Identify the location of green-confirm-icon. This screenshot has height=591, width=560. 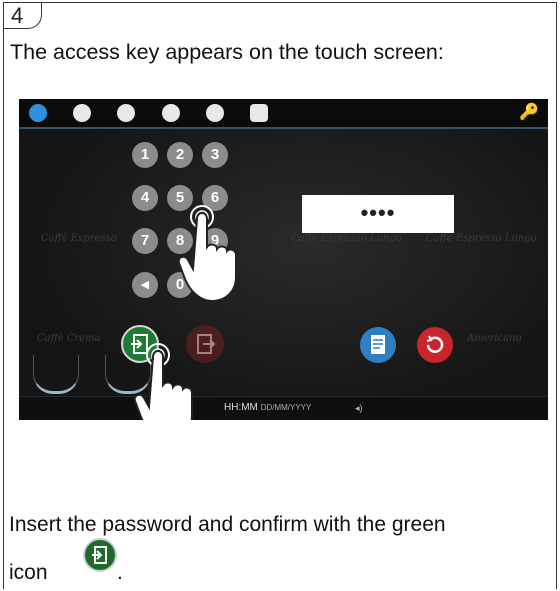
(100, 555).